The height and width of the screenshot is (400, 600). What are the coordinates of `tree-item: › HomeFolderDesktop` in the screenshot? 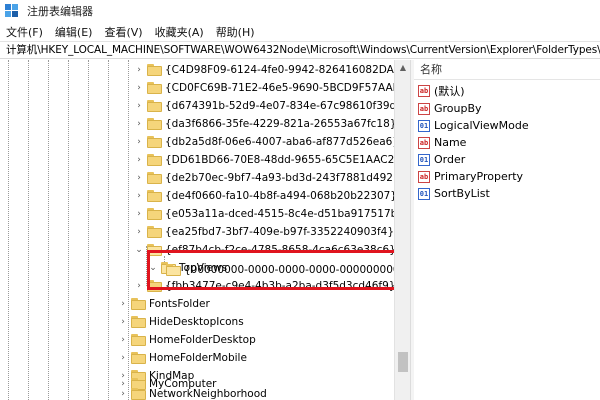 It's located at (187, 340).